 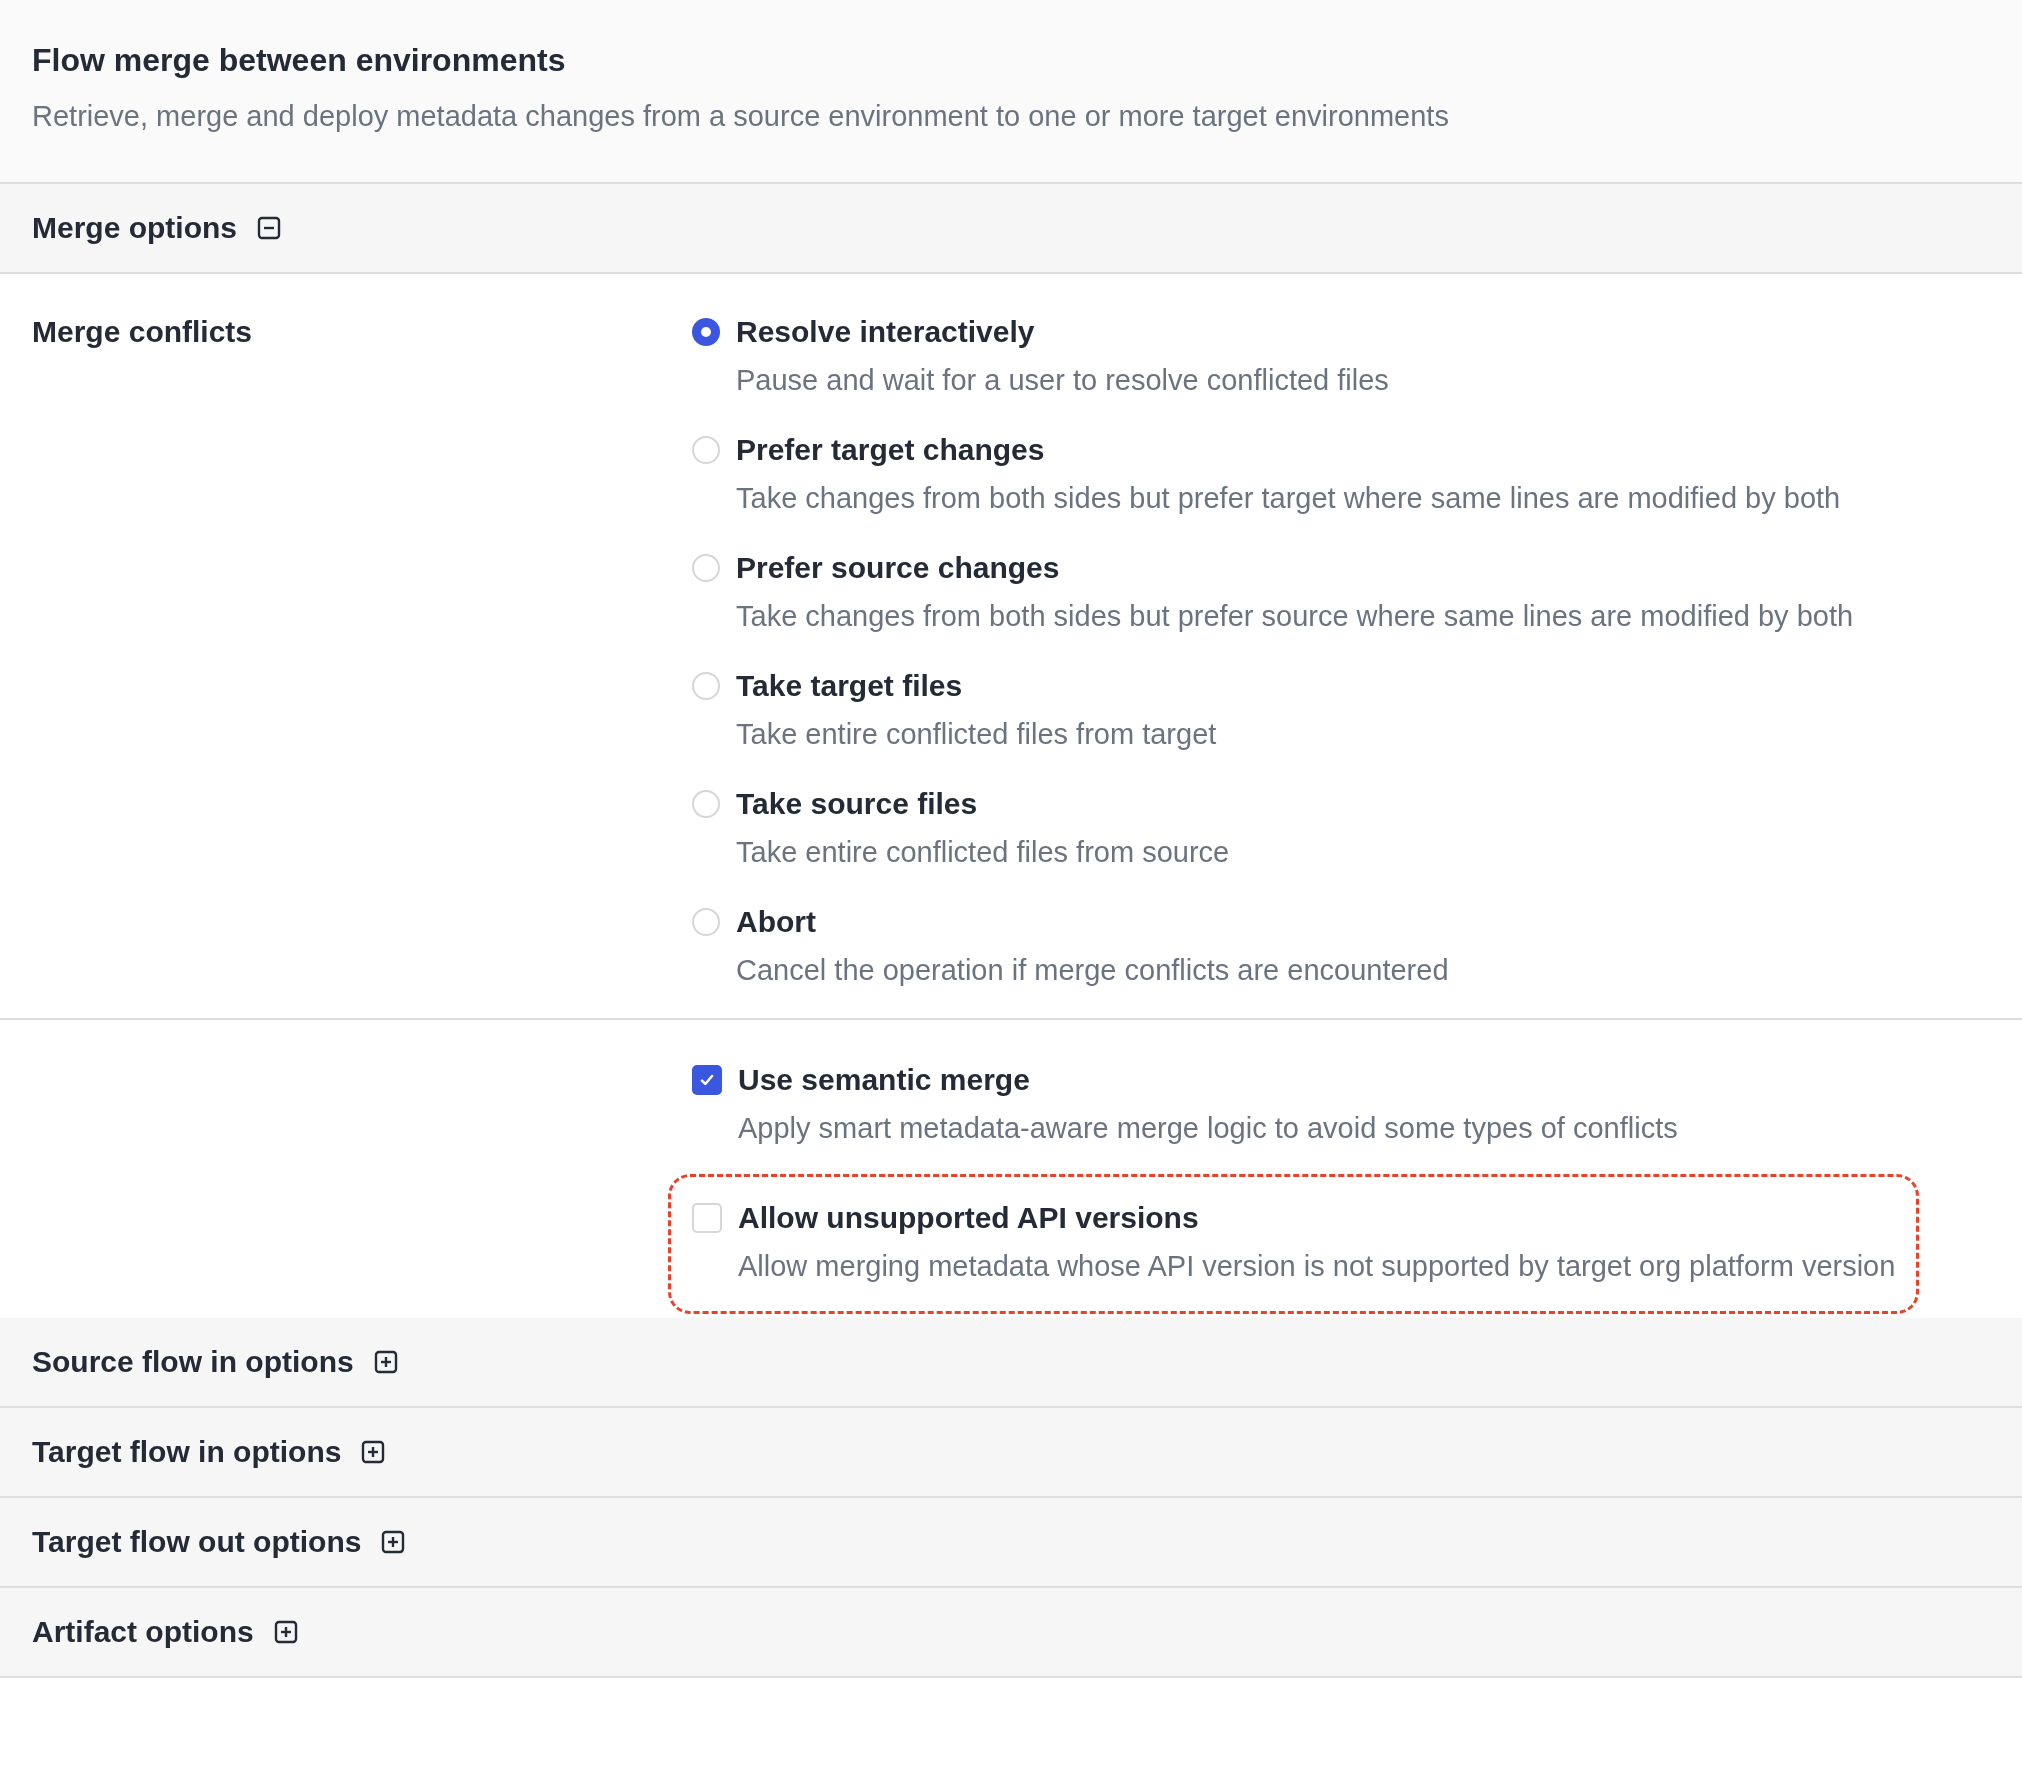 I want to click on option-description: Allow merging metadata whose API version is not supported by target org platform version, so click(x=1317, y=1266).